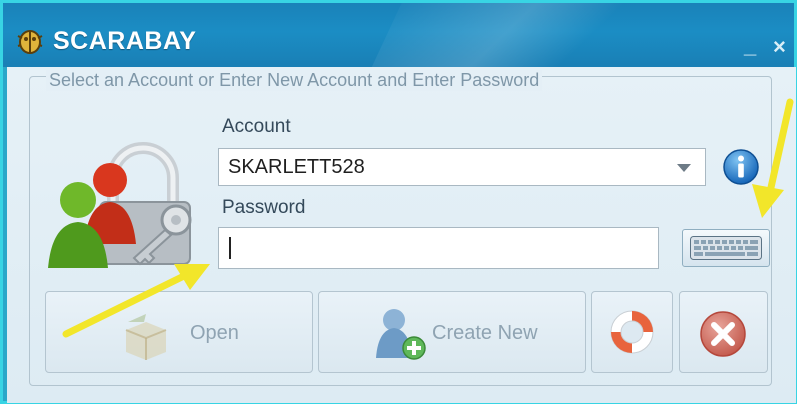 The image size is (797, 404). Describe the element at coordinates (779, 47) in the screenshot. I see `close-button: ×` at that location.